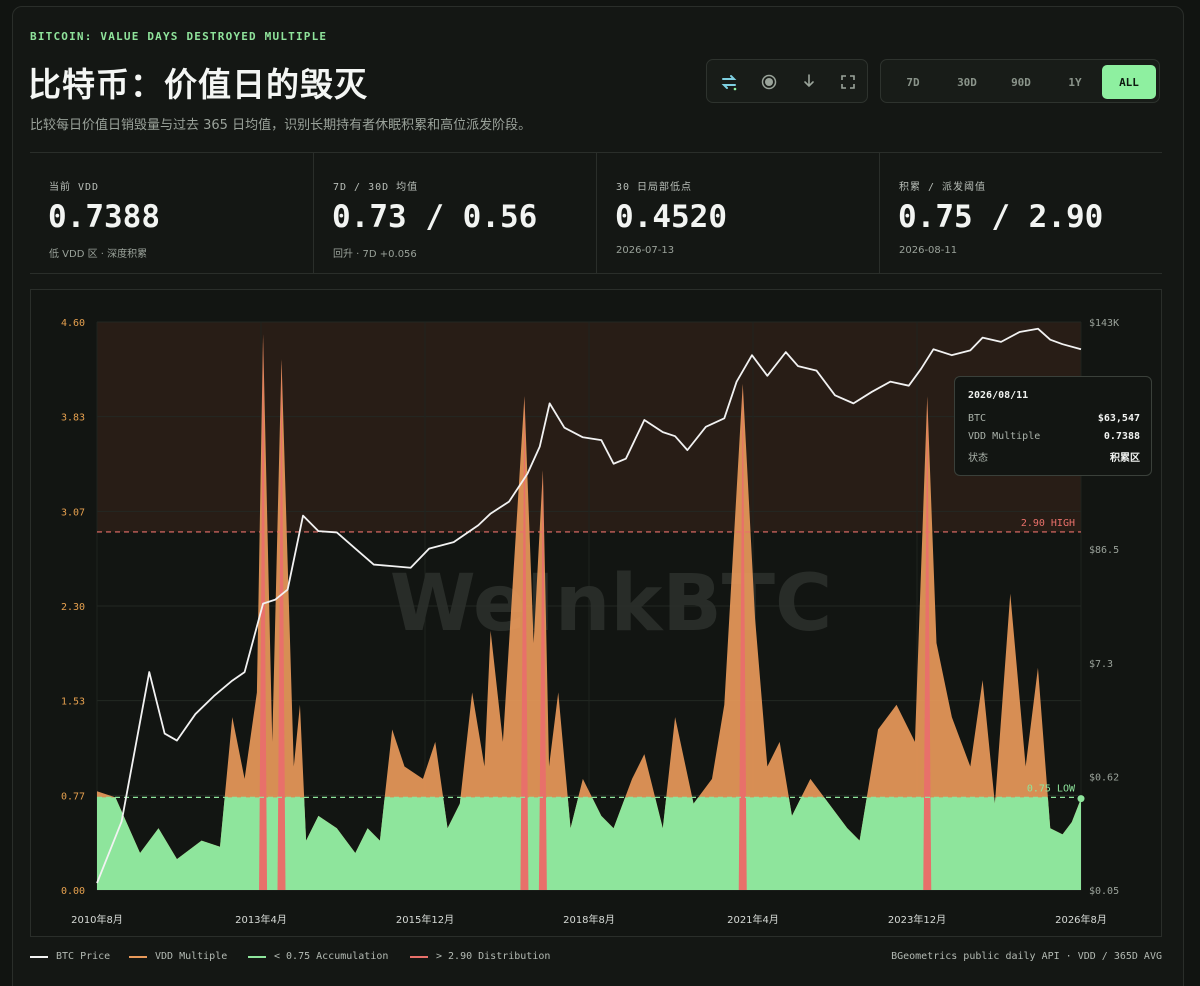 The width and height of the screenshot is (1200, 986). What do you see at coordinates (913, 82) in the screenshot?
I see `range-7d: 7D` at bounding box center [913, 82].